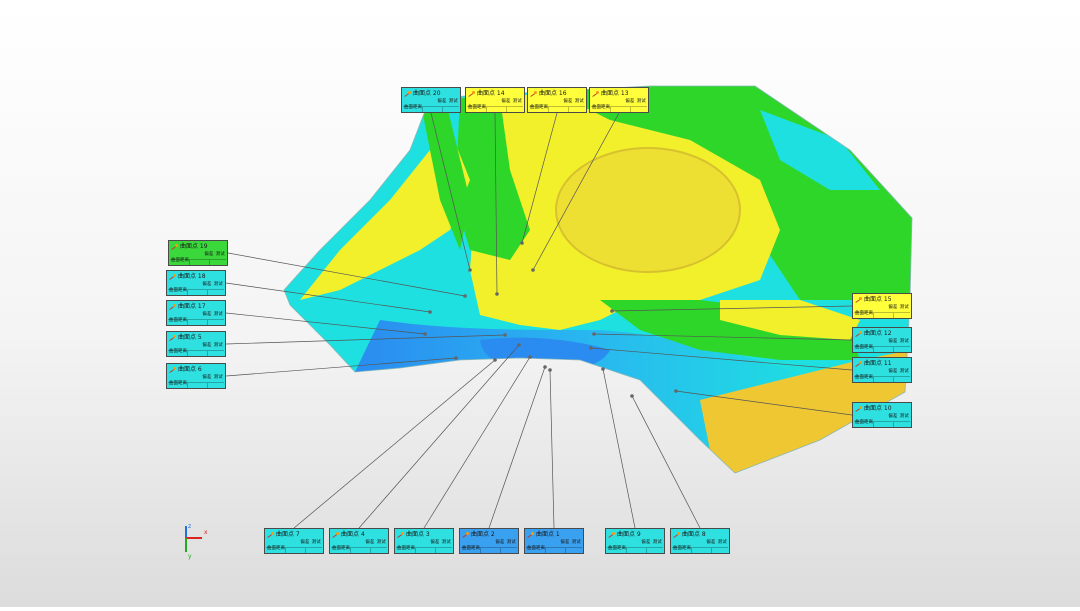  I want to click on surface-point-label-16: 曲面点 16 偏差 测试 曲面距离, so click(557, 100).